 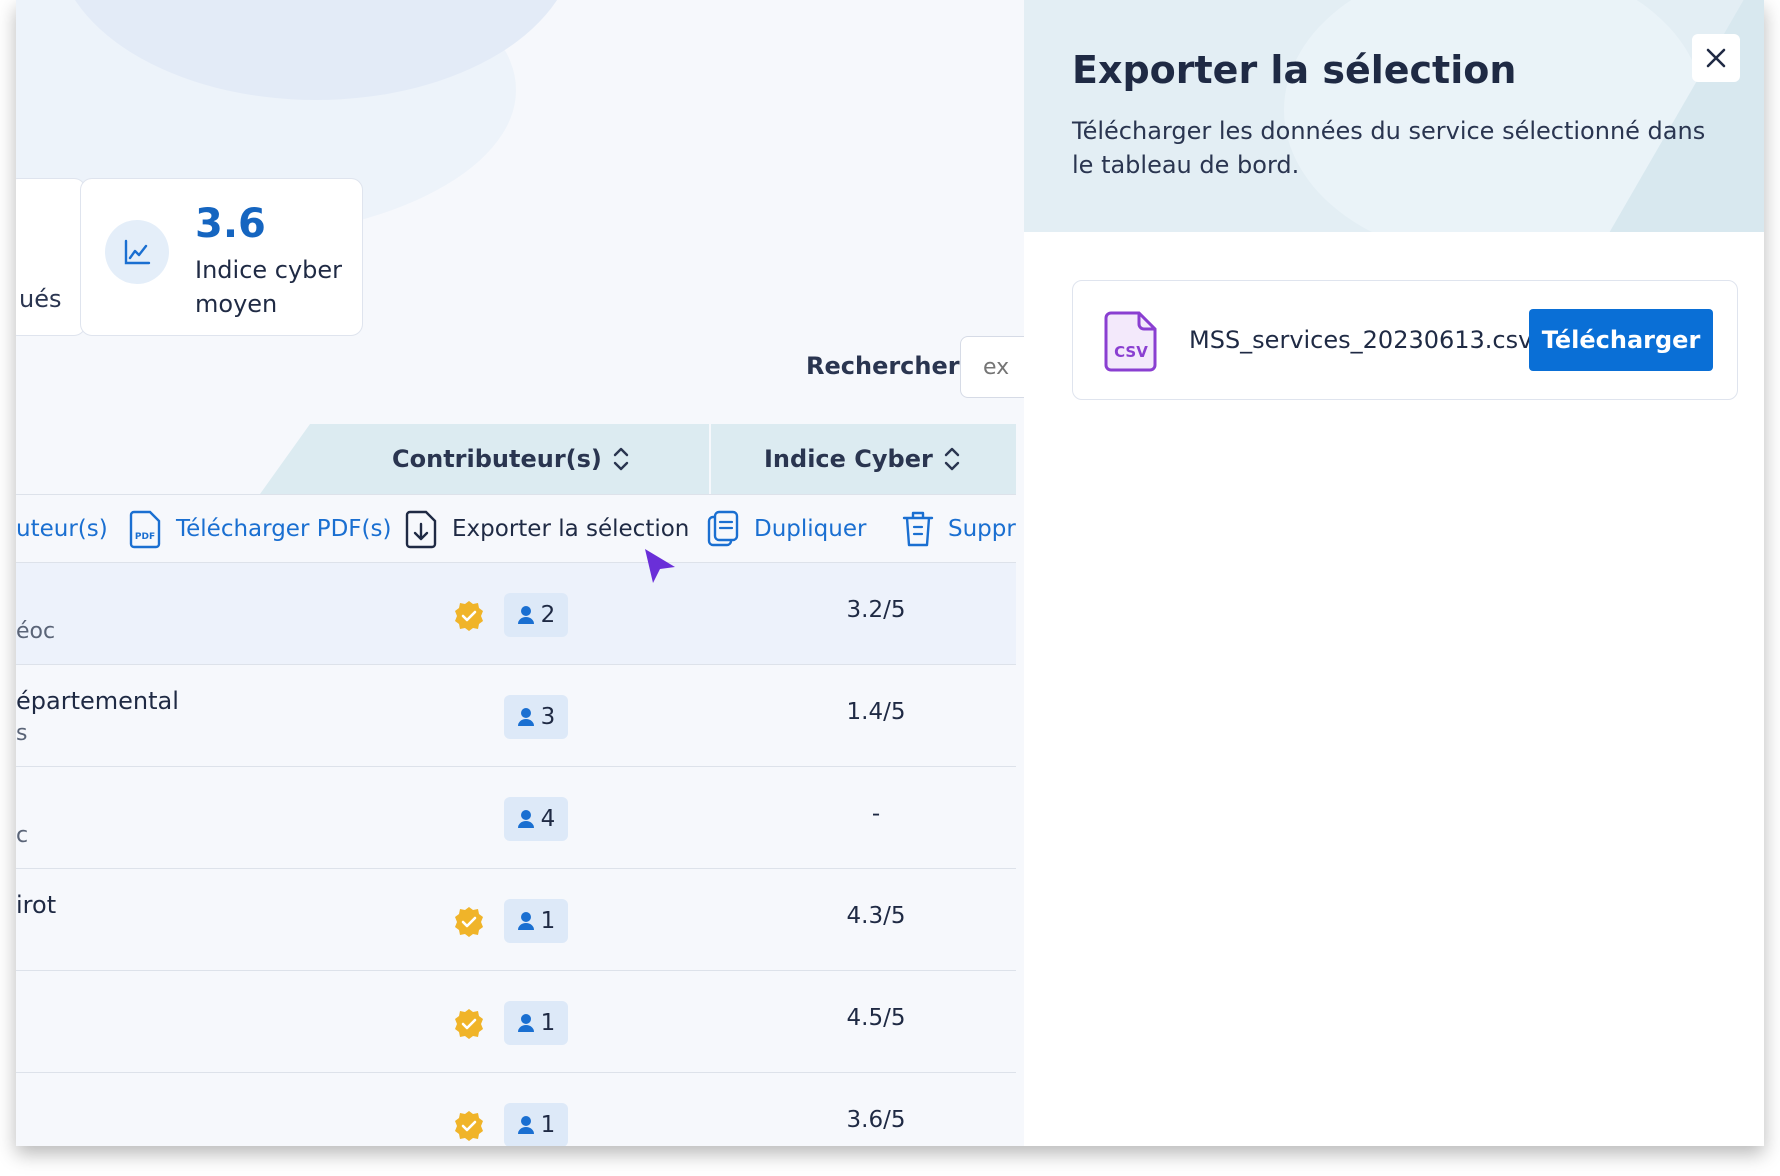 What do you see at coordinates (1131, 352) in the screenshot?
I see `csv-icon-label: CSV` at bounding box center [1131, 352].